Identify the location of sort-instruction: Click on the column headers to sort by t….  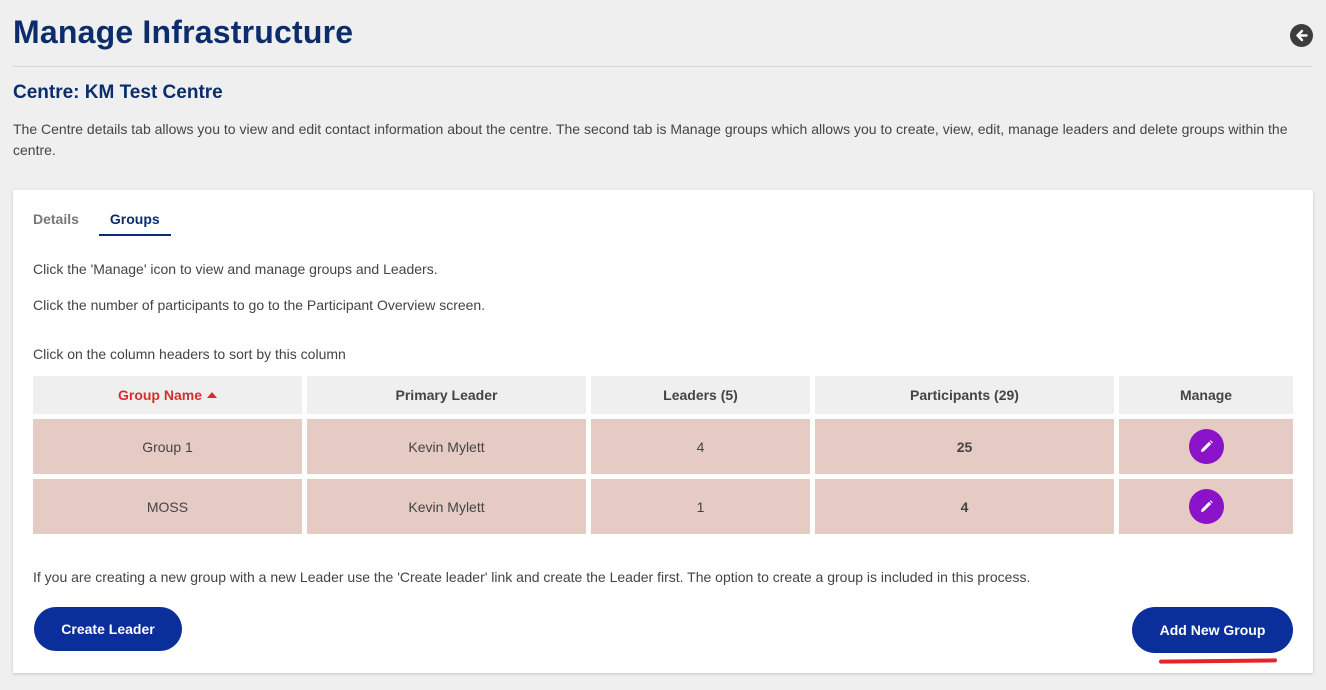
(189, 354).